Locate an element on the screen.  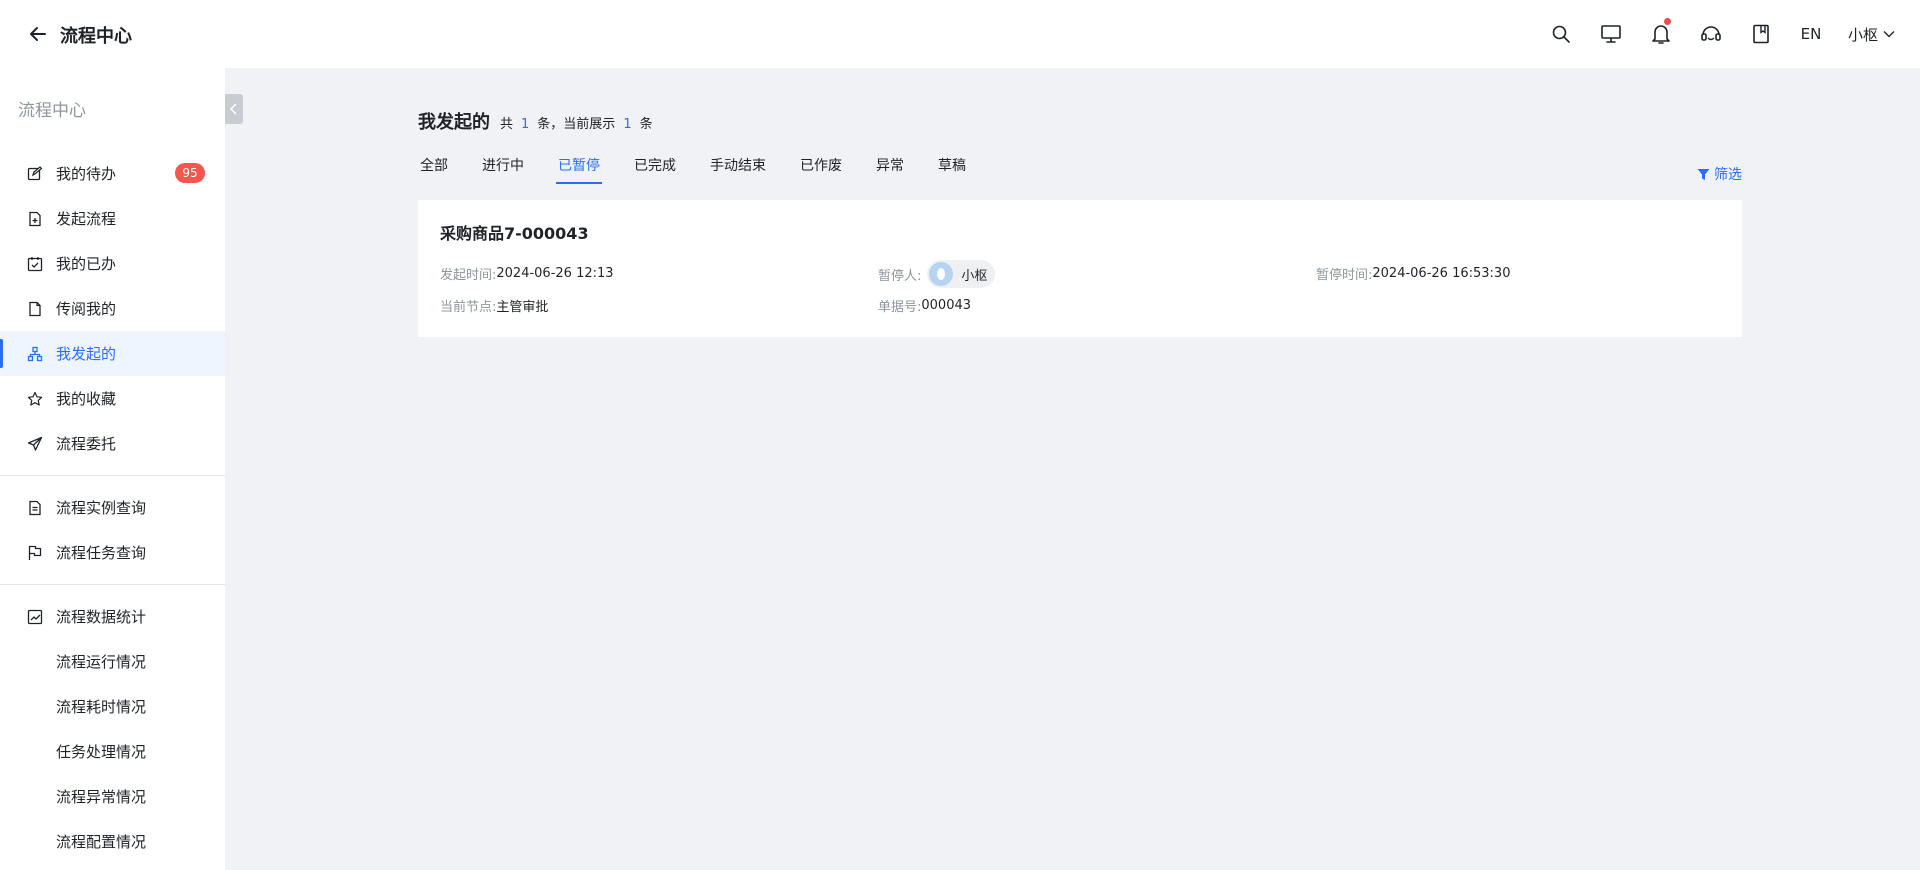
count-mid: 条，当前展示 is located at coordinates (576, 124).